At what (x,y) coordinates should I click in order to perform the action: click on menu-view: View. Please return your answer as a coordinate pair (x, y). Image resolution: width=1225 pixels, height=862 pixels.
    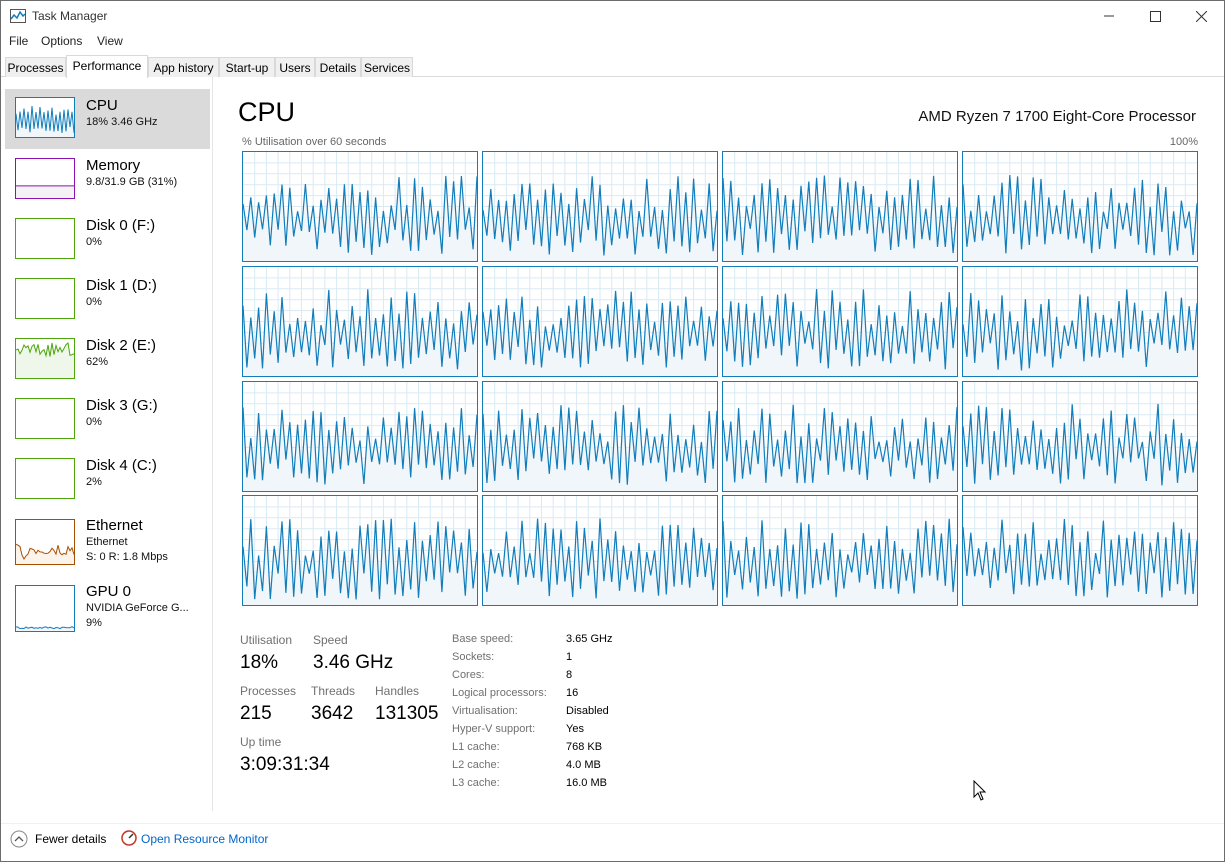
    Looking at the image, I should click on (110, 41).